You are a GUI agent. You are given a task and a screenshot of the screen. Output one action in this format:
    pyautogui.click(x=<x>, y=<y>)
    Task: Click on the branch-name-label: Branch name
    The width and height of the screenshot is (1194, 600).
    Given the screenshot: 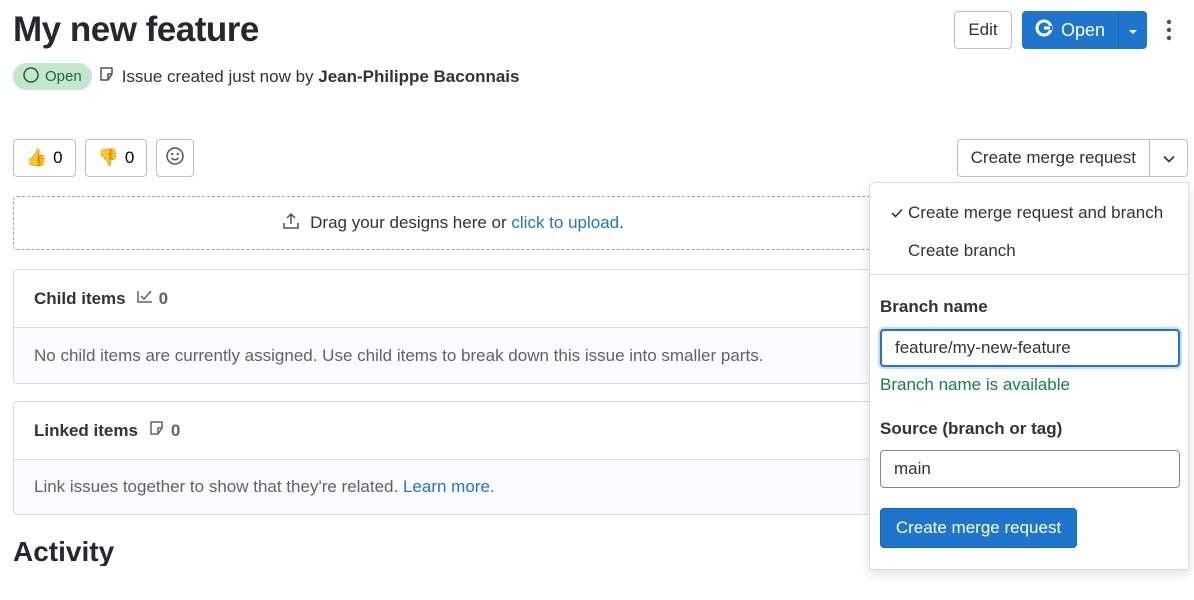 What is the action you would take?
    pyautogui.click(x=934, y=306)
    